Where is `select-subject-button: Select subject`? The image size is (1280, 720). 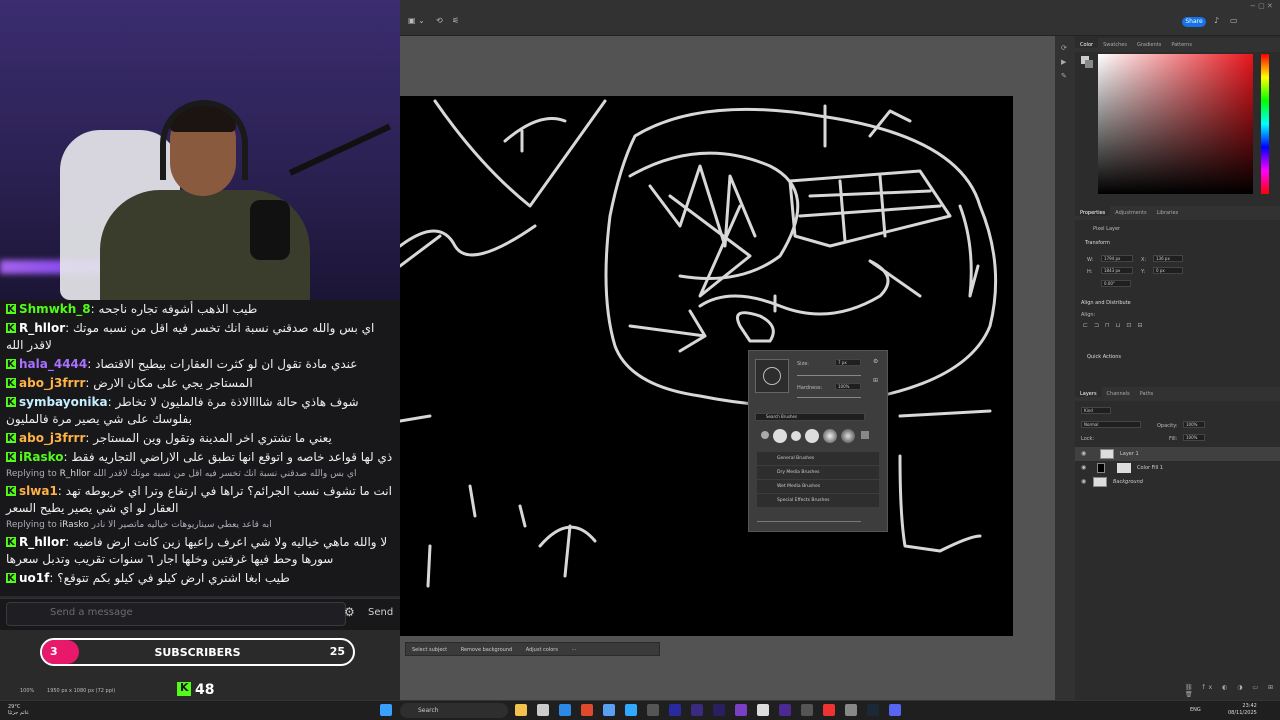 select-subject-button: Select subject is located at coordinates (429, 648).